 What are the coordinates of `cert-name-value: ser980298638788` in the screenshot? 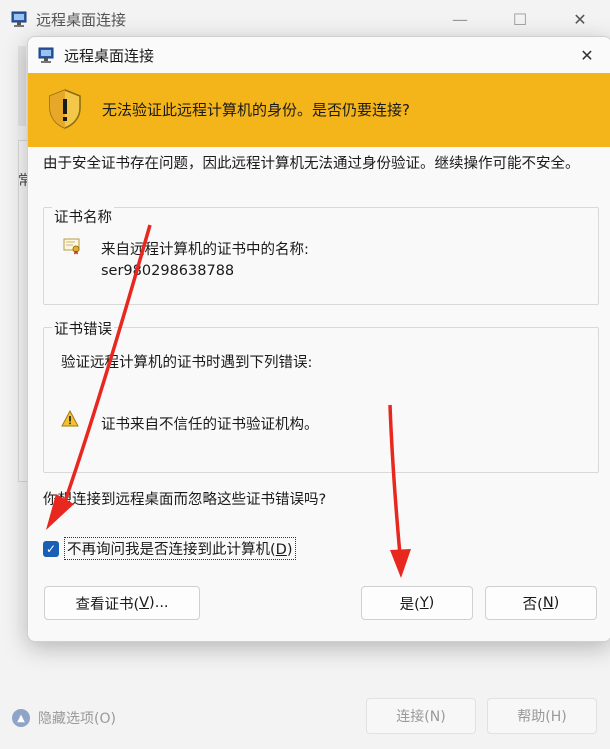 It's located at (168, 271).